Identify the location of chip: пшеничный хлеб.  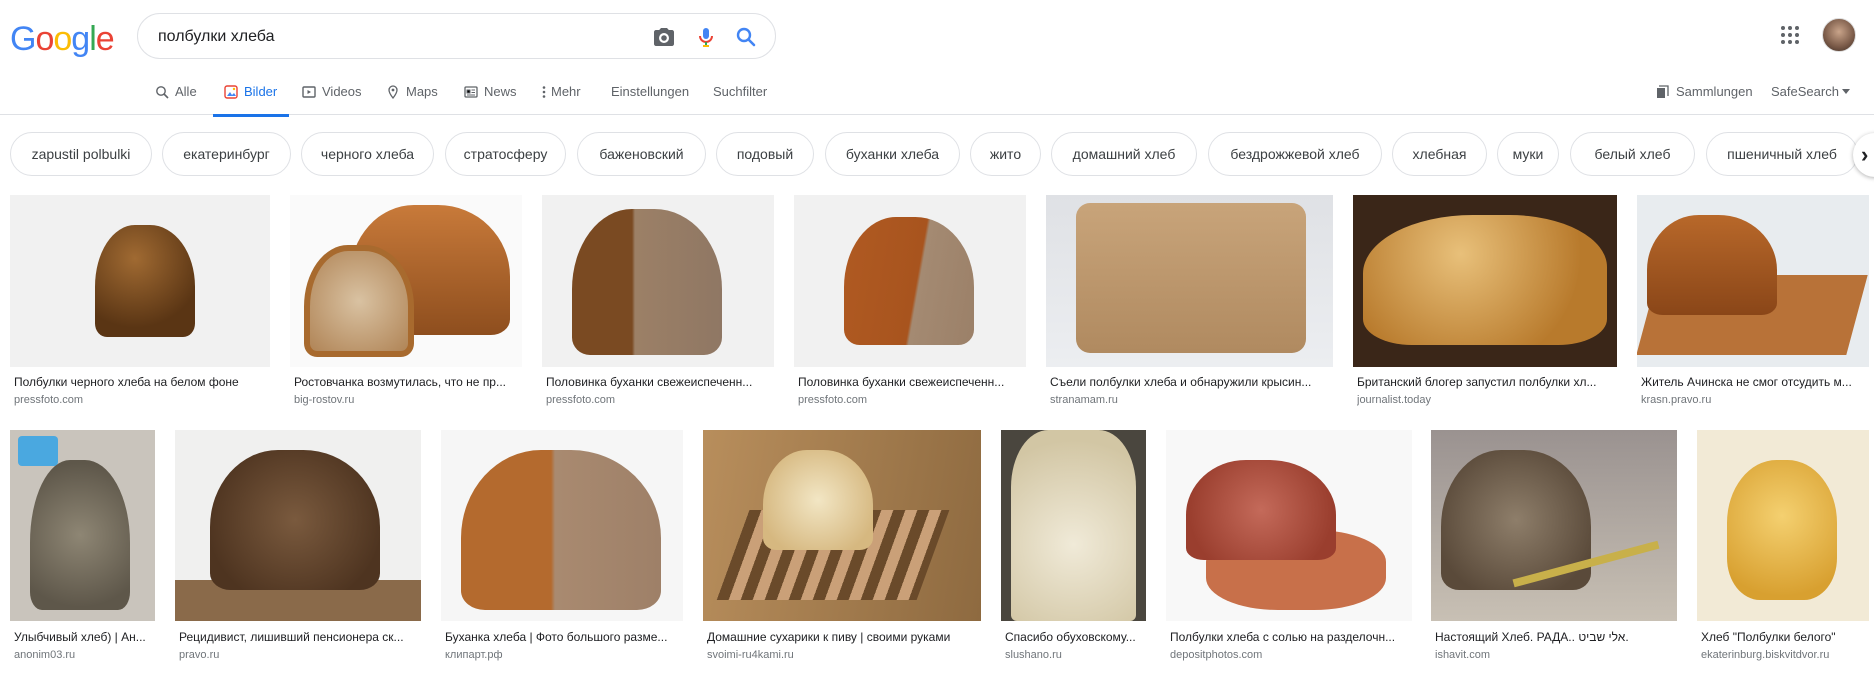
(1782, 154).